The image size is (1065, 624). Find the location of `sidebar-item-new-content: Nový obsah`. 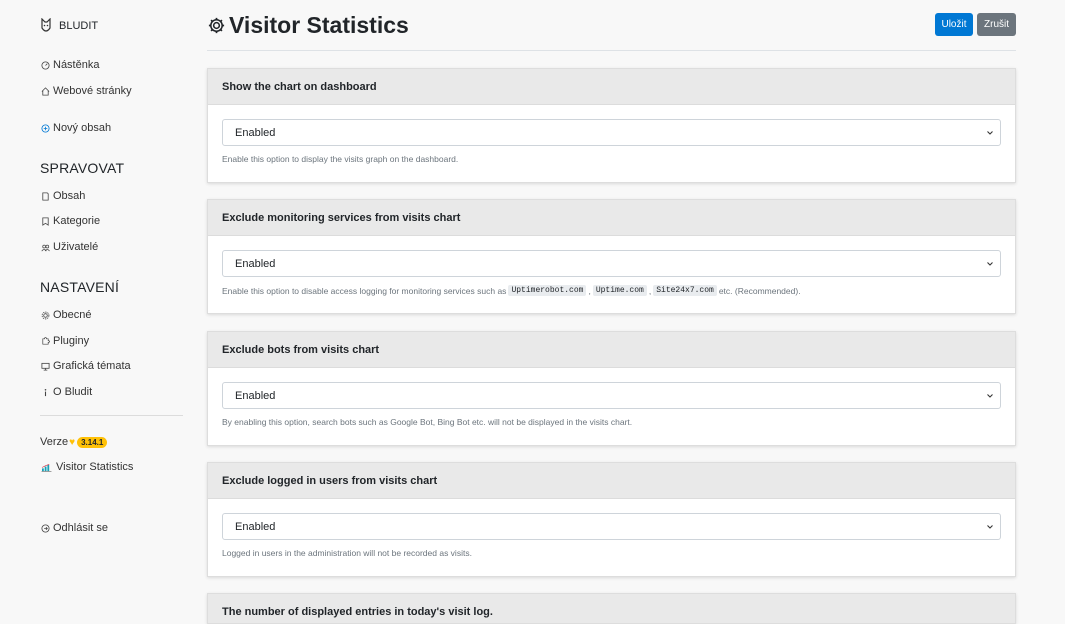

sidebar-item-new-content: Nový obsah is located at coordinates (75, 128).